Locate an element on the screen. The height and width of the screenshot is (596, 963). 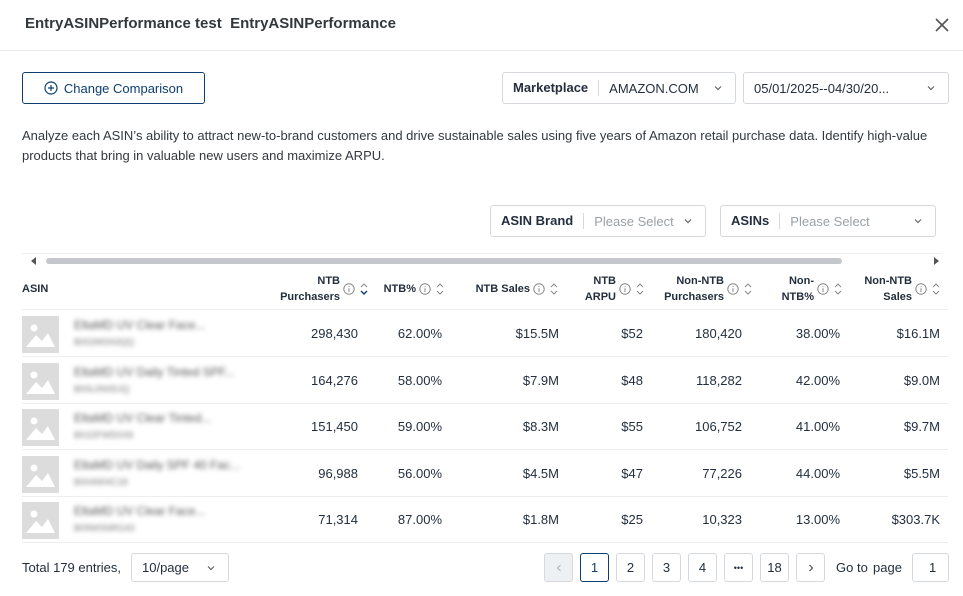
cell-ntb-pct: 56.00% is located at coordinates (419, 473).